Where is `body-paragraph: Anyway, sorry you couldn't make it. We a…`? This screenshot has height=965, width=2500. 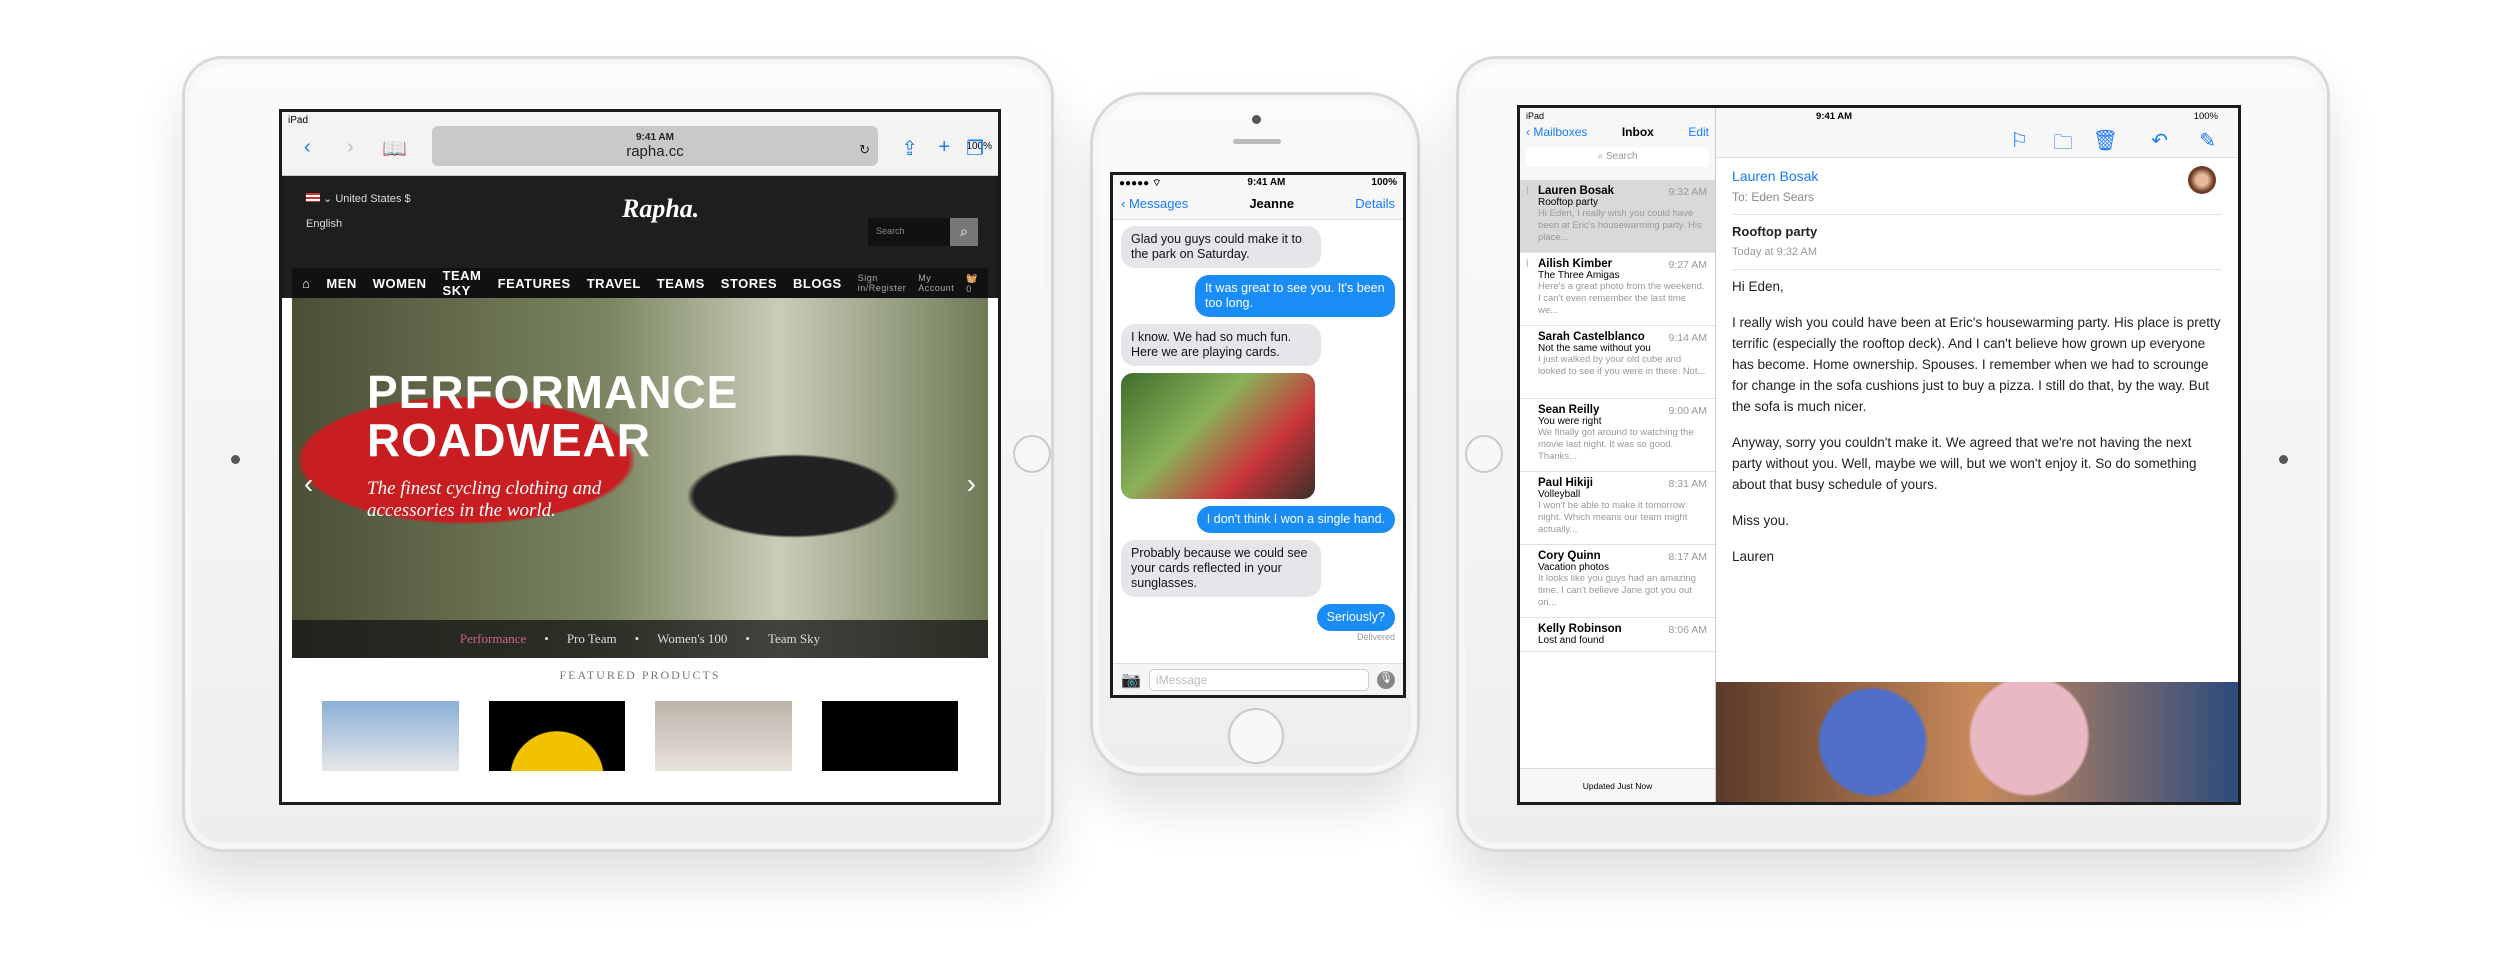
body-paragraph: Anyway, sorry you couldn't make it. We a… is located at coordinates (1964, 463).